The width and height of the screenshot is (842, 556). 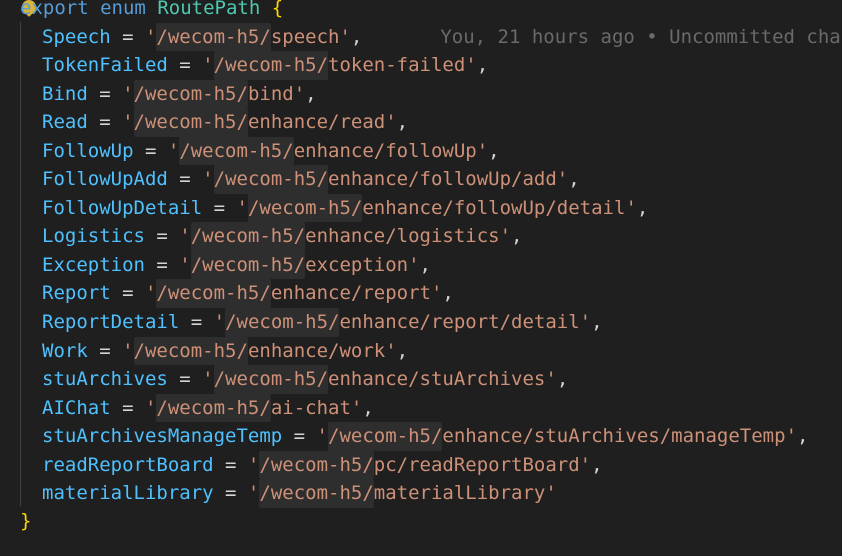 I want to click on enum-member-line: Report = '/wecom-h5/enhance/report ',, so click(x=248, y=293).